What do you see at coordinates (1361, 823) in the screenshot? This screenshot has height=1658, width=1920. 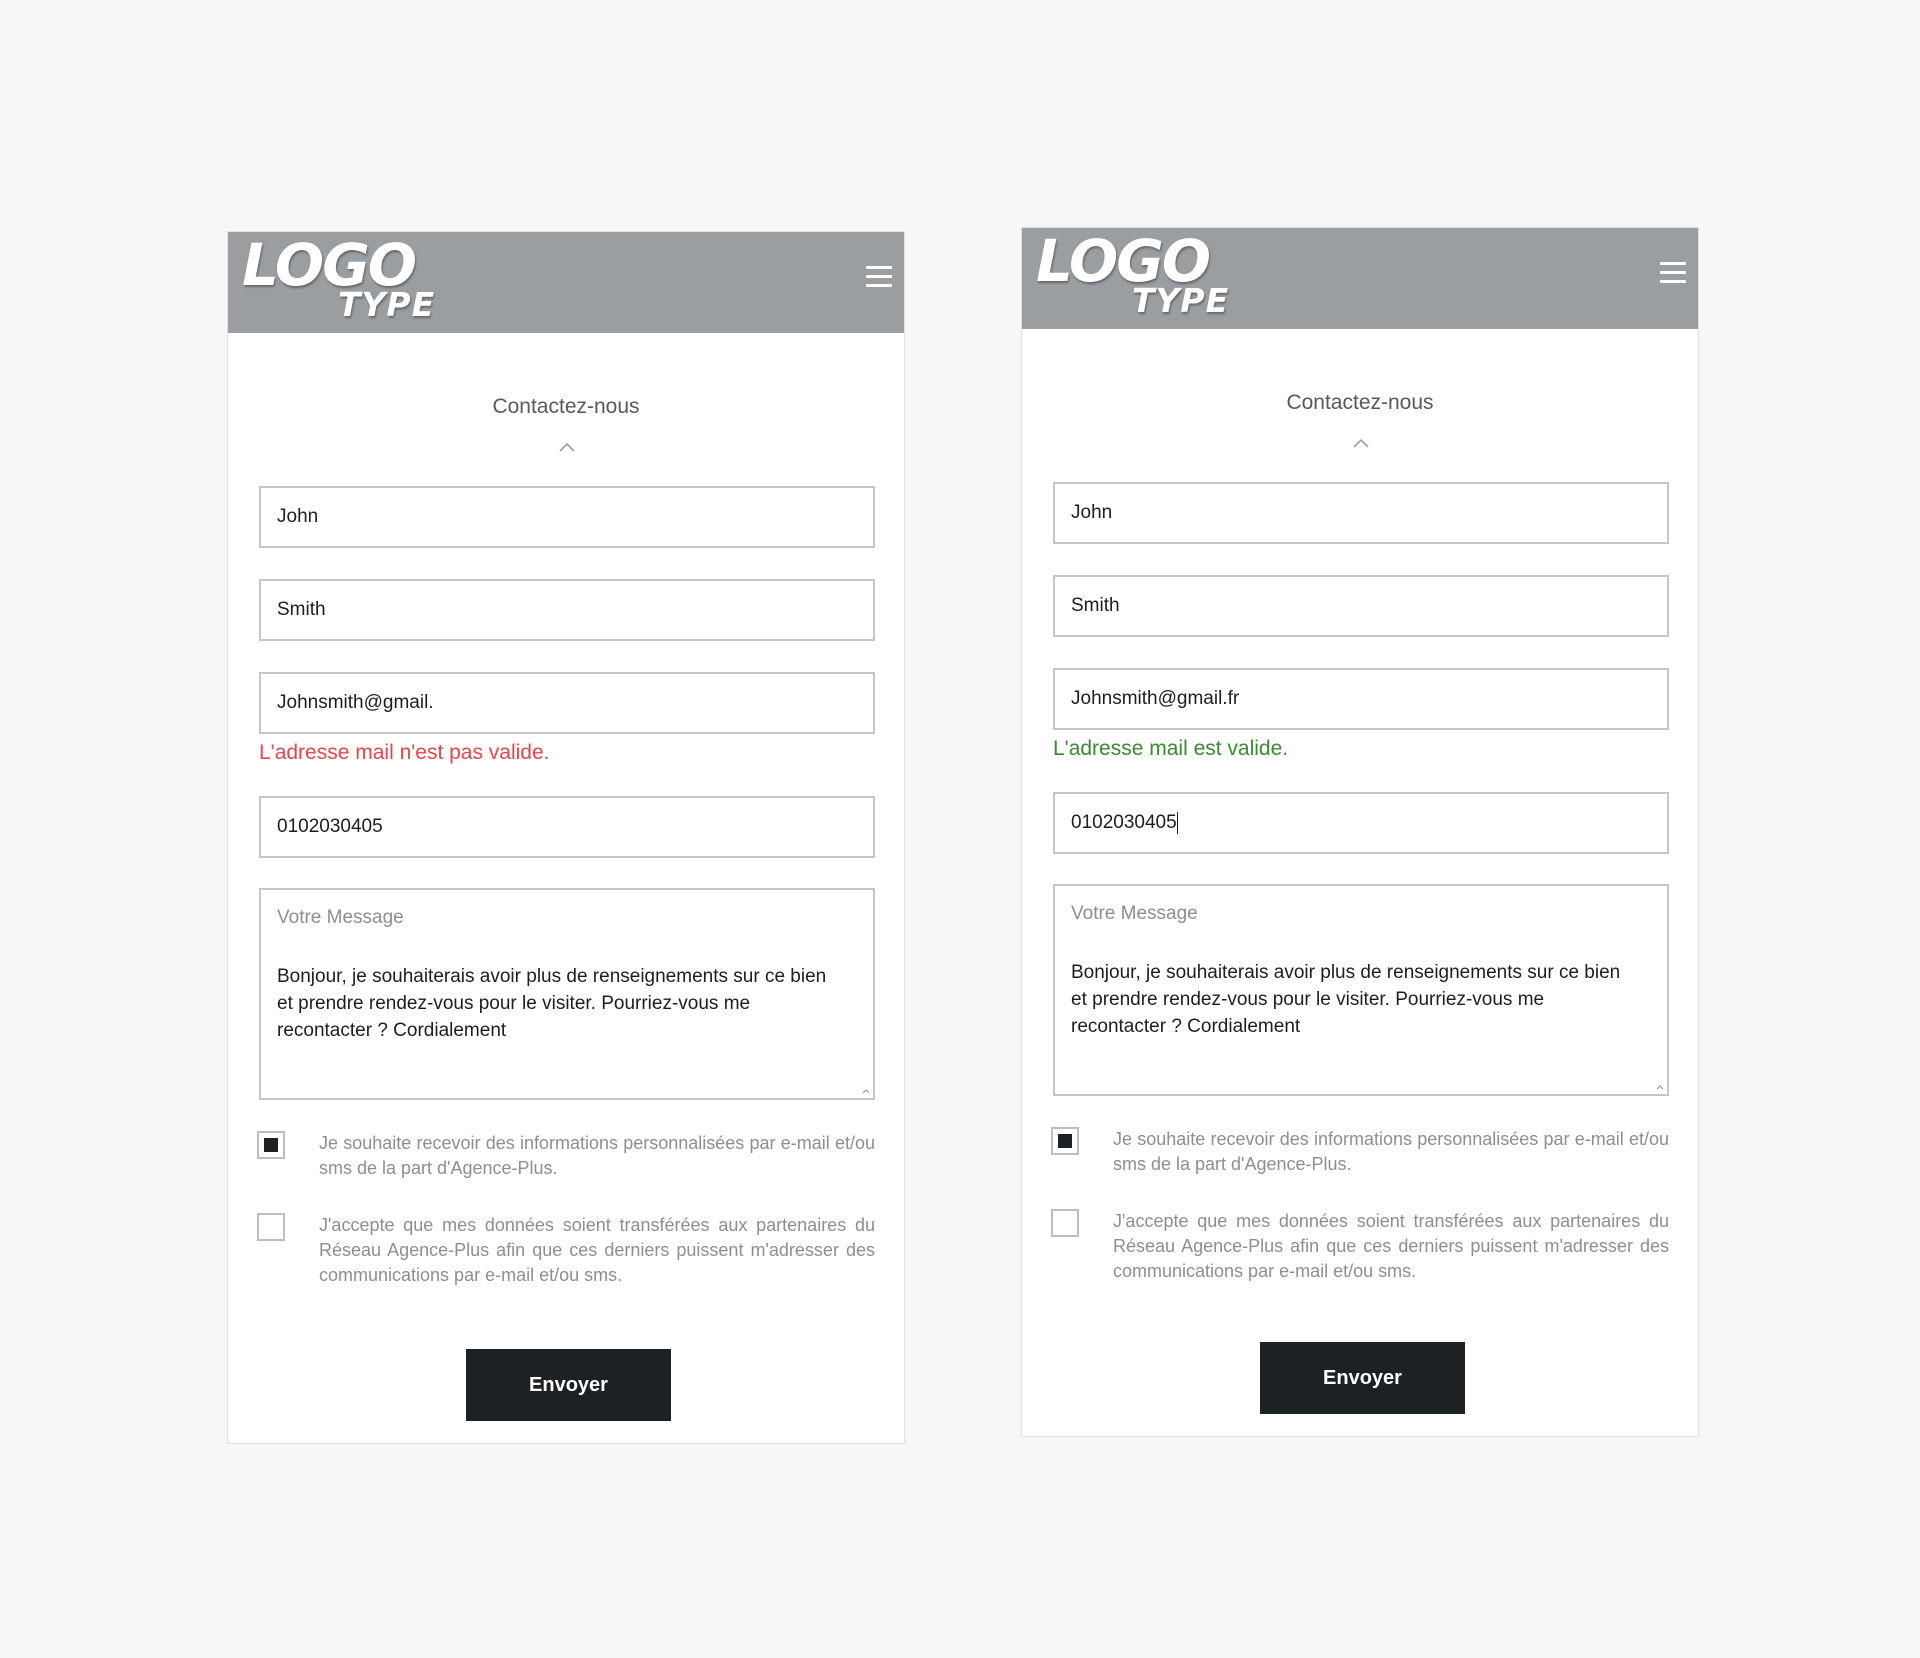 I see `phone-field: 0102030405` at bounding box center [1361, 823].